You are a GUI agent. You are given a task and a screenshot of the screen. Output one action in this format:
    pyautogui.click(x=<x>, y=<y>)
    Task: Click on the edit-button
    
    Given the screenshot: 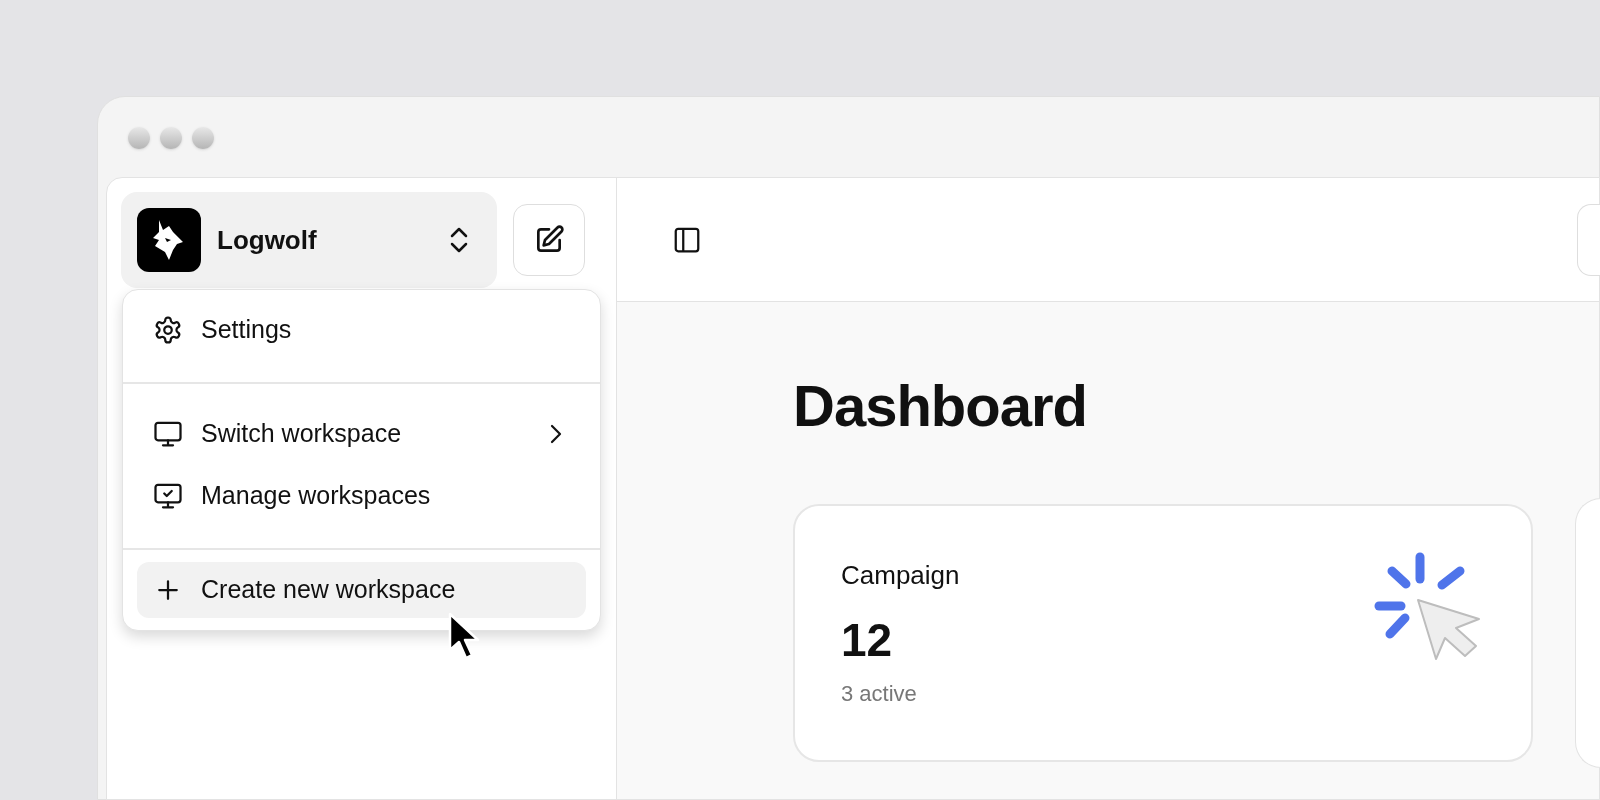 What is the action you would take?
    pyautogui.click(x=549, y=240)
    